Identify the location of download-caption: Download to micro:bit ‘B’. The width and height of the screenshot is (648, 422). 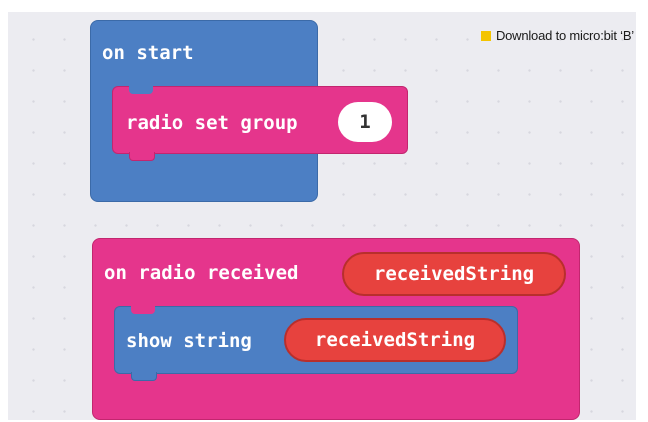
(557, 35).